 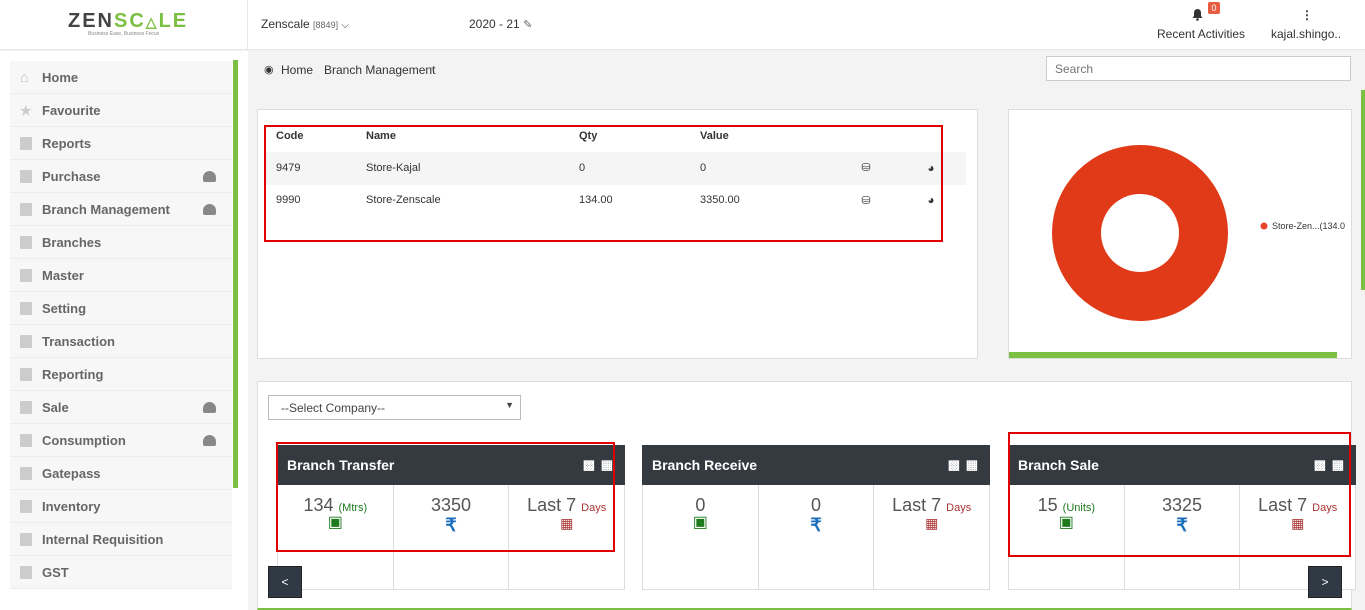 I want to click on donut-chart: Store-Zen...(134.0, so click(x=1198, y=233).